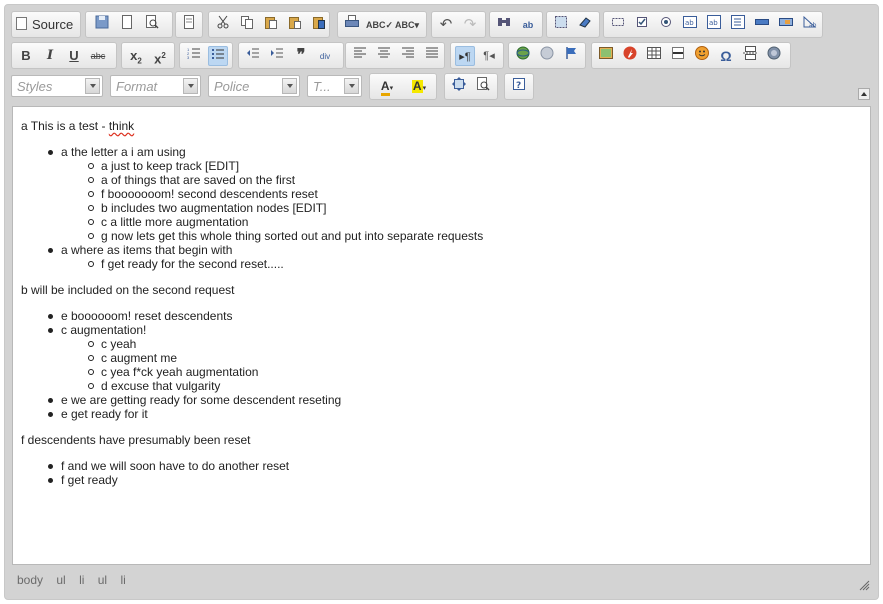  What do you see at coordinates (35, 86) in the screenshot?
I see `styles-combo-label: Styles` at bounding box center [35, 86].